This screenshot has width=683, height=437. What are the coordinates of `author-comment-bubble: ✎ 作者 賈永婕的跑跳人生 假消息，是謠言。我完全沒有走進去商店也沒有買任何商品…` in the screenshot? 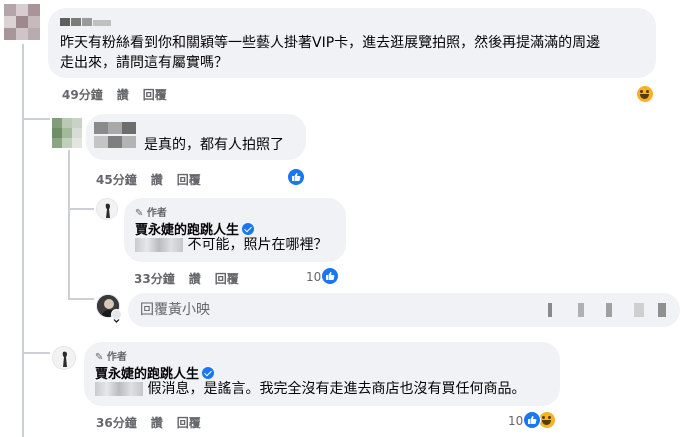 It's located at (322, 374).